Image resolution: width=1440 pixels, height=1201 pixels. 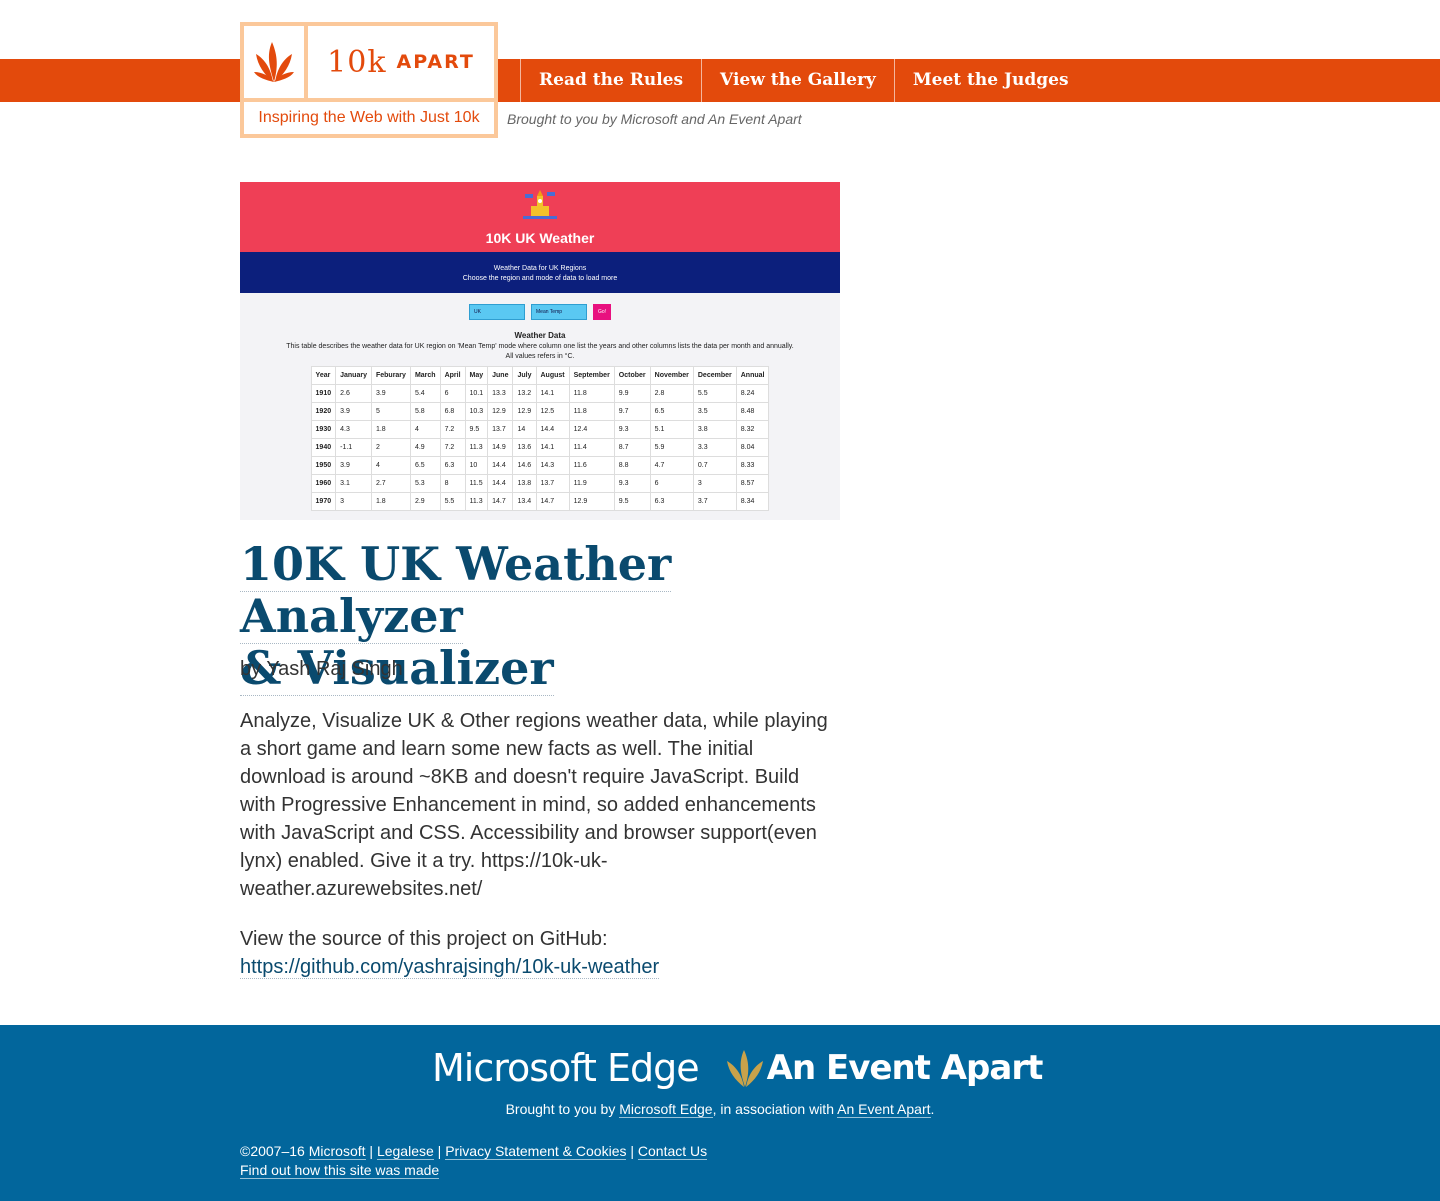 What do you see at coordinates (566, 1068) in the screenshot?
I see `microsoft-edge-logo: Microsoft Edge` at bounding box center [566, 1068].